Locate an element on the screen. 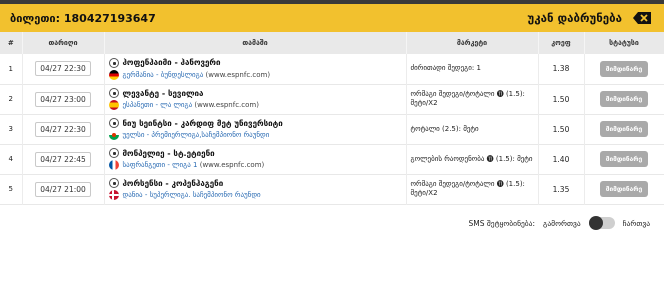  sms-toggle is located at coordinates (601, 223).